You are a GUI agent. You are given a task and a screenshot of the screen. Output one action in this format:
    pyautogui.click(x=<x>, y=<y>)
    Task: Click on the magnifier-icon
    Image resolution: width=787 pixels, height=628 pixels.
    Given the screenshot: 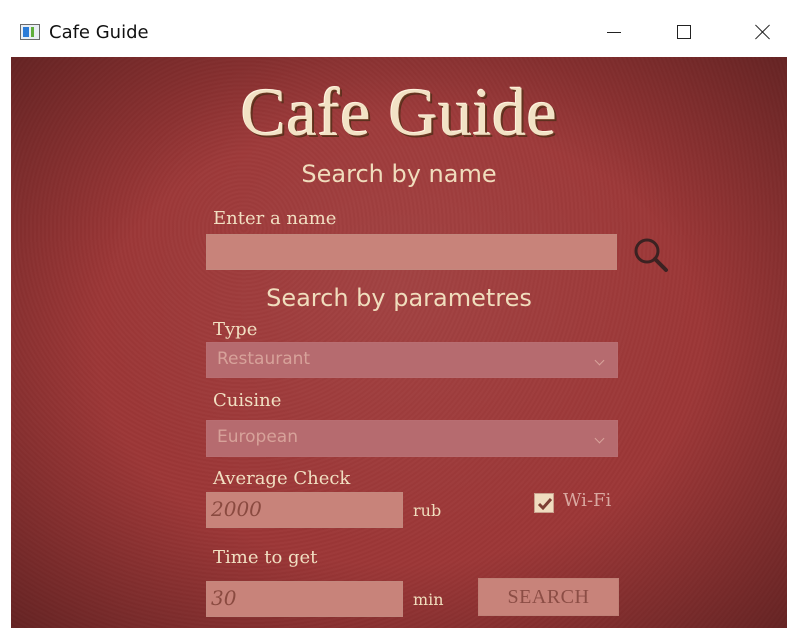 What is the action you would take?
    pyautogui.click(x=651, y=255)
    